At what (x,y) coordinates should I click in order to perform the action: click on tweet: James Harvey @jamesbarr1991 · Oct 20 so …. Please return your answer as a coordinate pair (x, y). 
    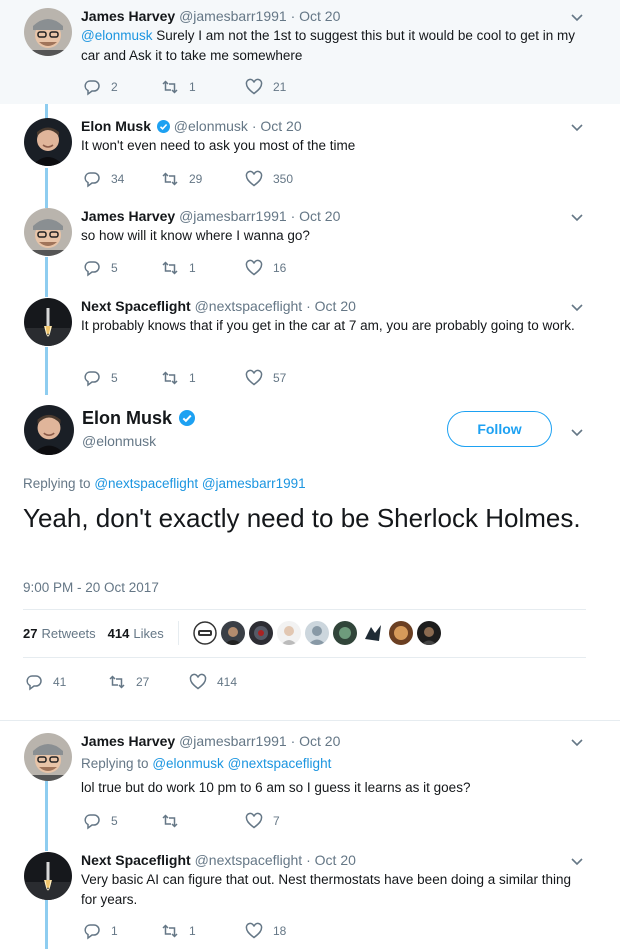
    Looking at the image, I should click on (310, 243).